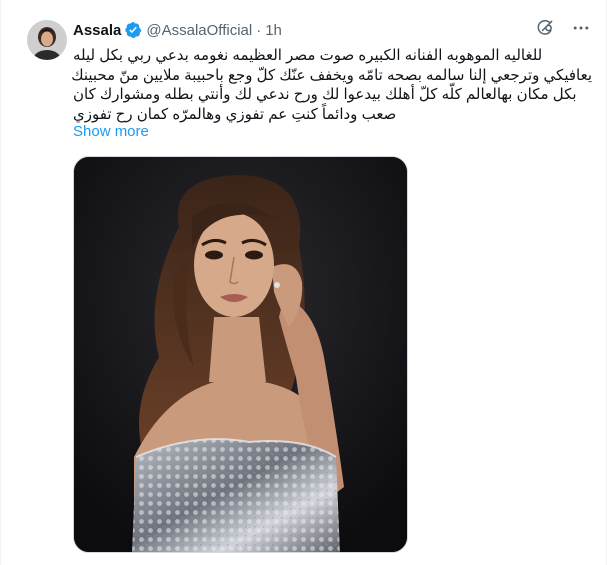 Image resolution: width=607 pixels, height=565 pixels. What do you see at coordinates (332, 30) in the screenshot?
I see `tweet-header: Assala @AssalaOfficial · 1h` at bounding box center [332, 30].